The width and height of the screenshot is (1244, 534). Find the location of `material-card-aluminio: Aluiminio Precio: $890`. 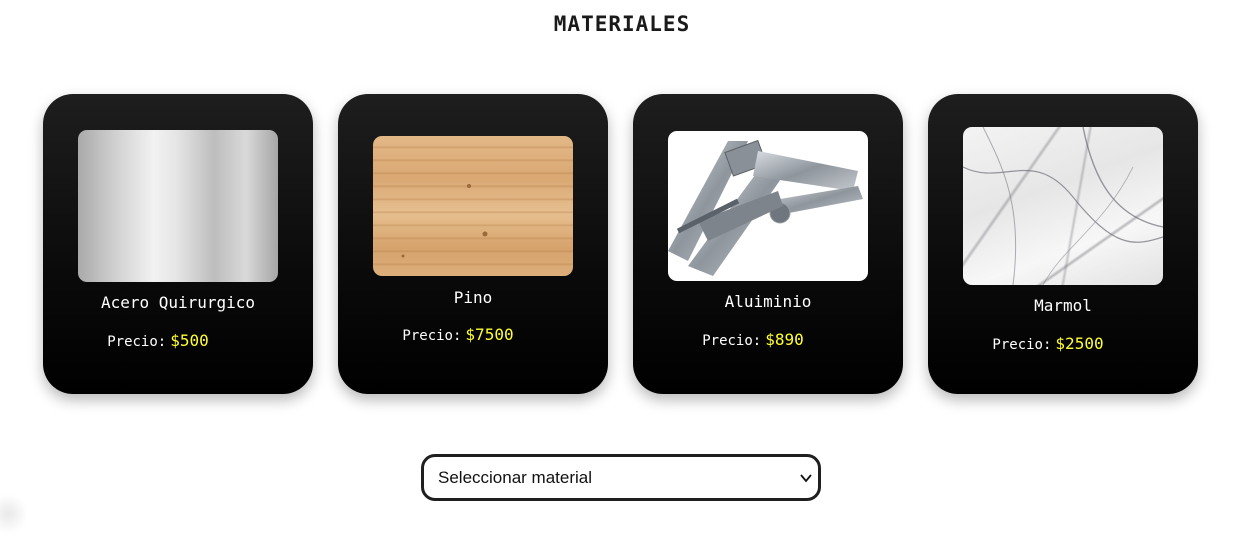

material-card-aluminio: Aluiminio Precio: $890 is located at coordinates (768, 244).